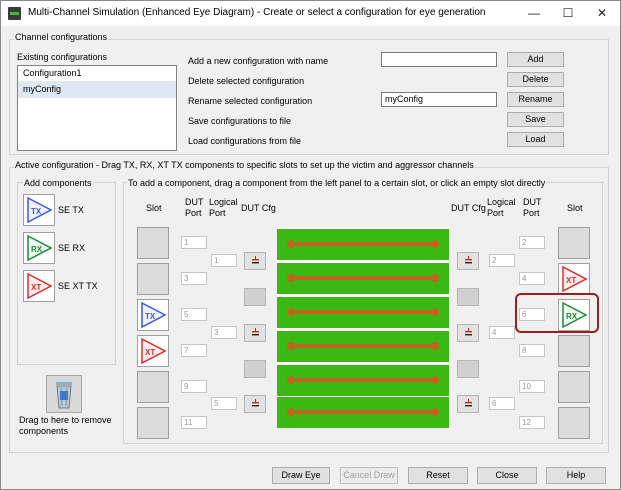 This screenshot has height=490, width=621. Describe the element at coordinates (224, 332) in the screenshot. I see `left-logical-port: 3` at that location.